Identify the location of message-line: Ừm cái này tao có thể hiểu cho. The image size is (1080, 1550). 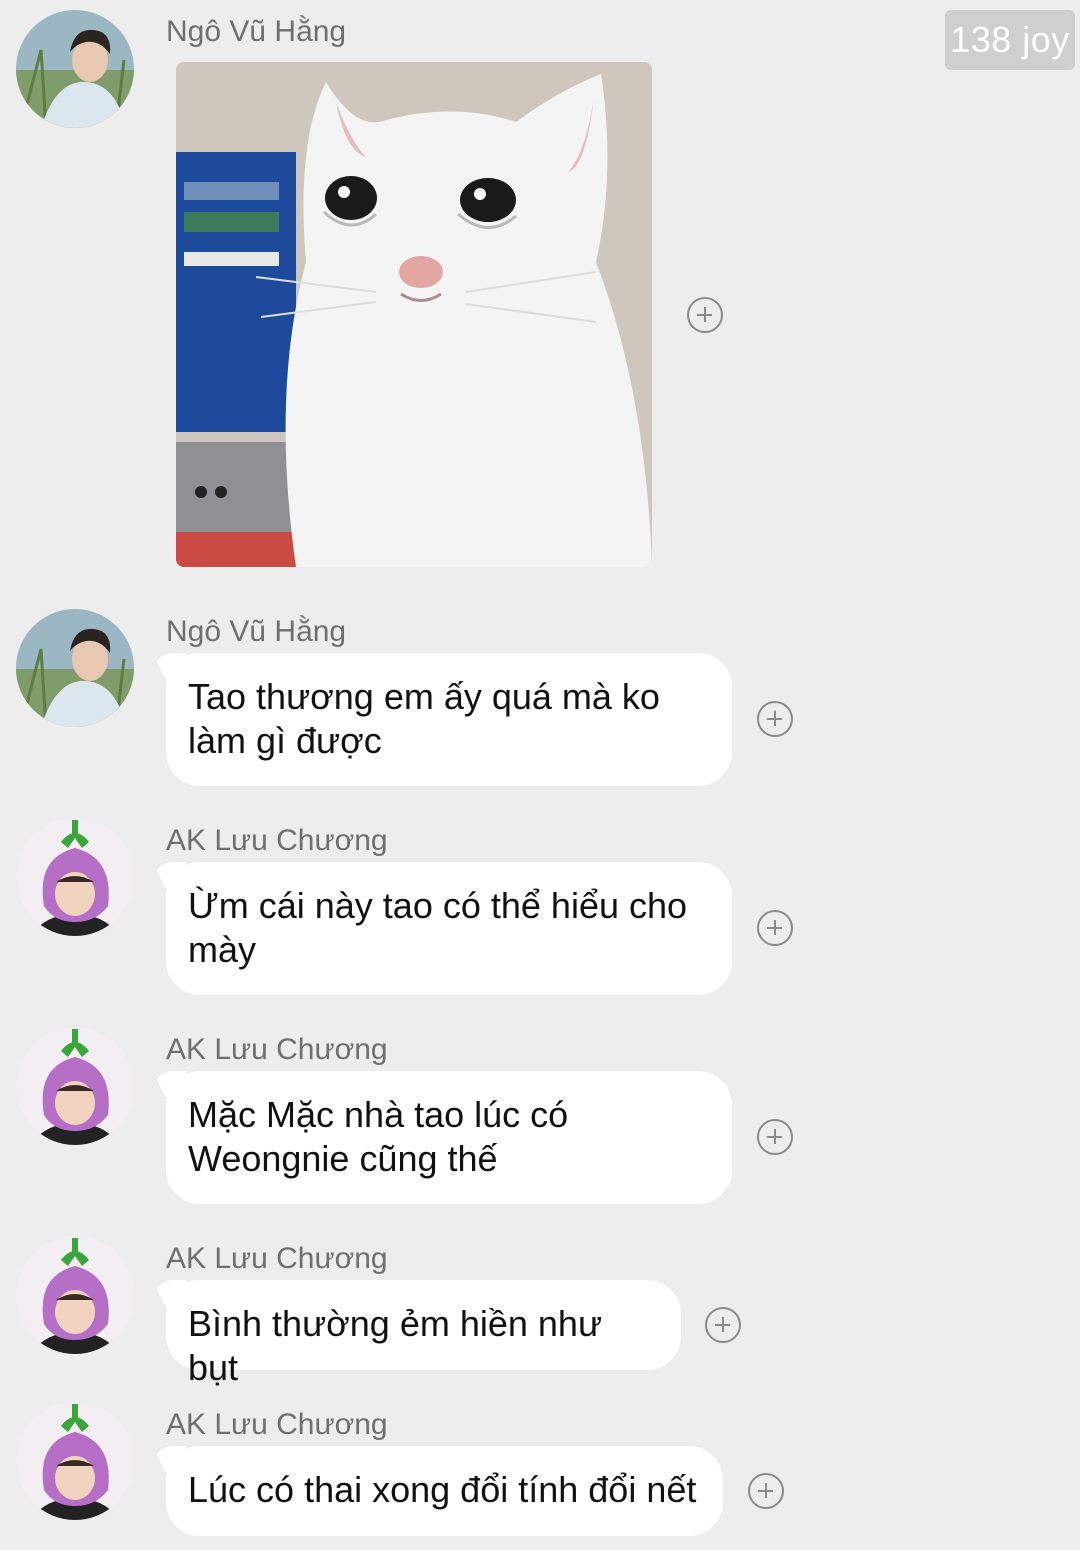
(438, 905).